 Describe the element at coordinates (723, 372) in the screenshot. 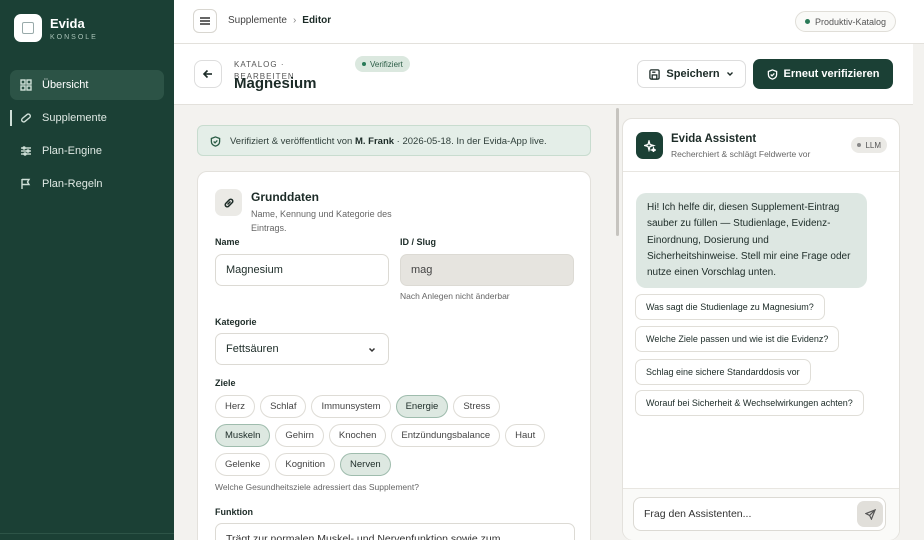

I see `suggestion-button: Schlag eine sichere Standarddosis vor` at that location.